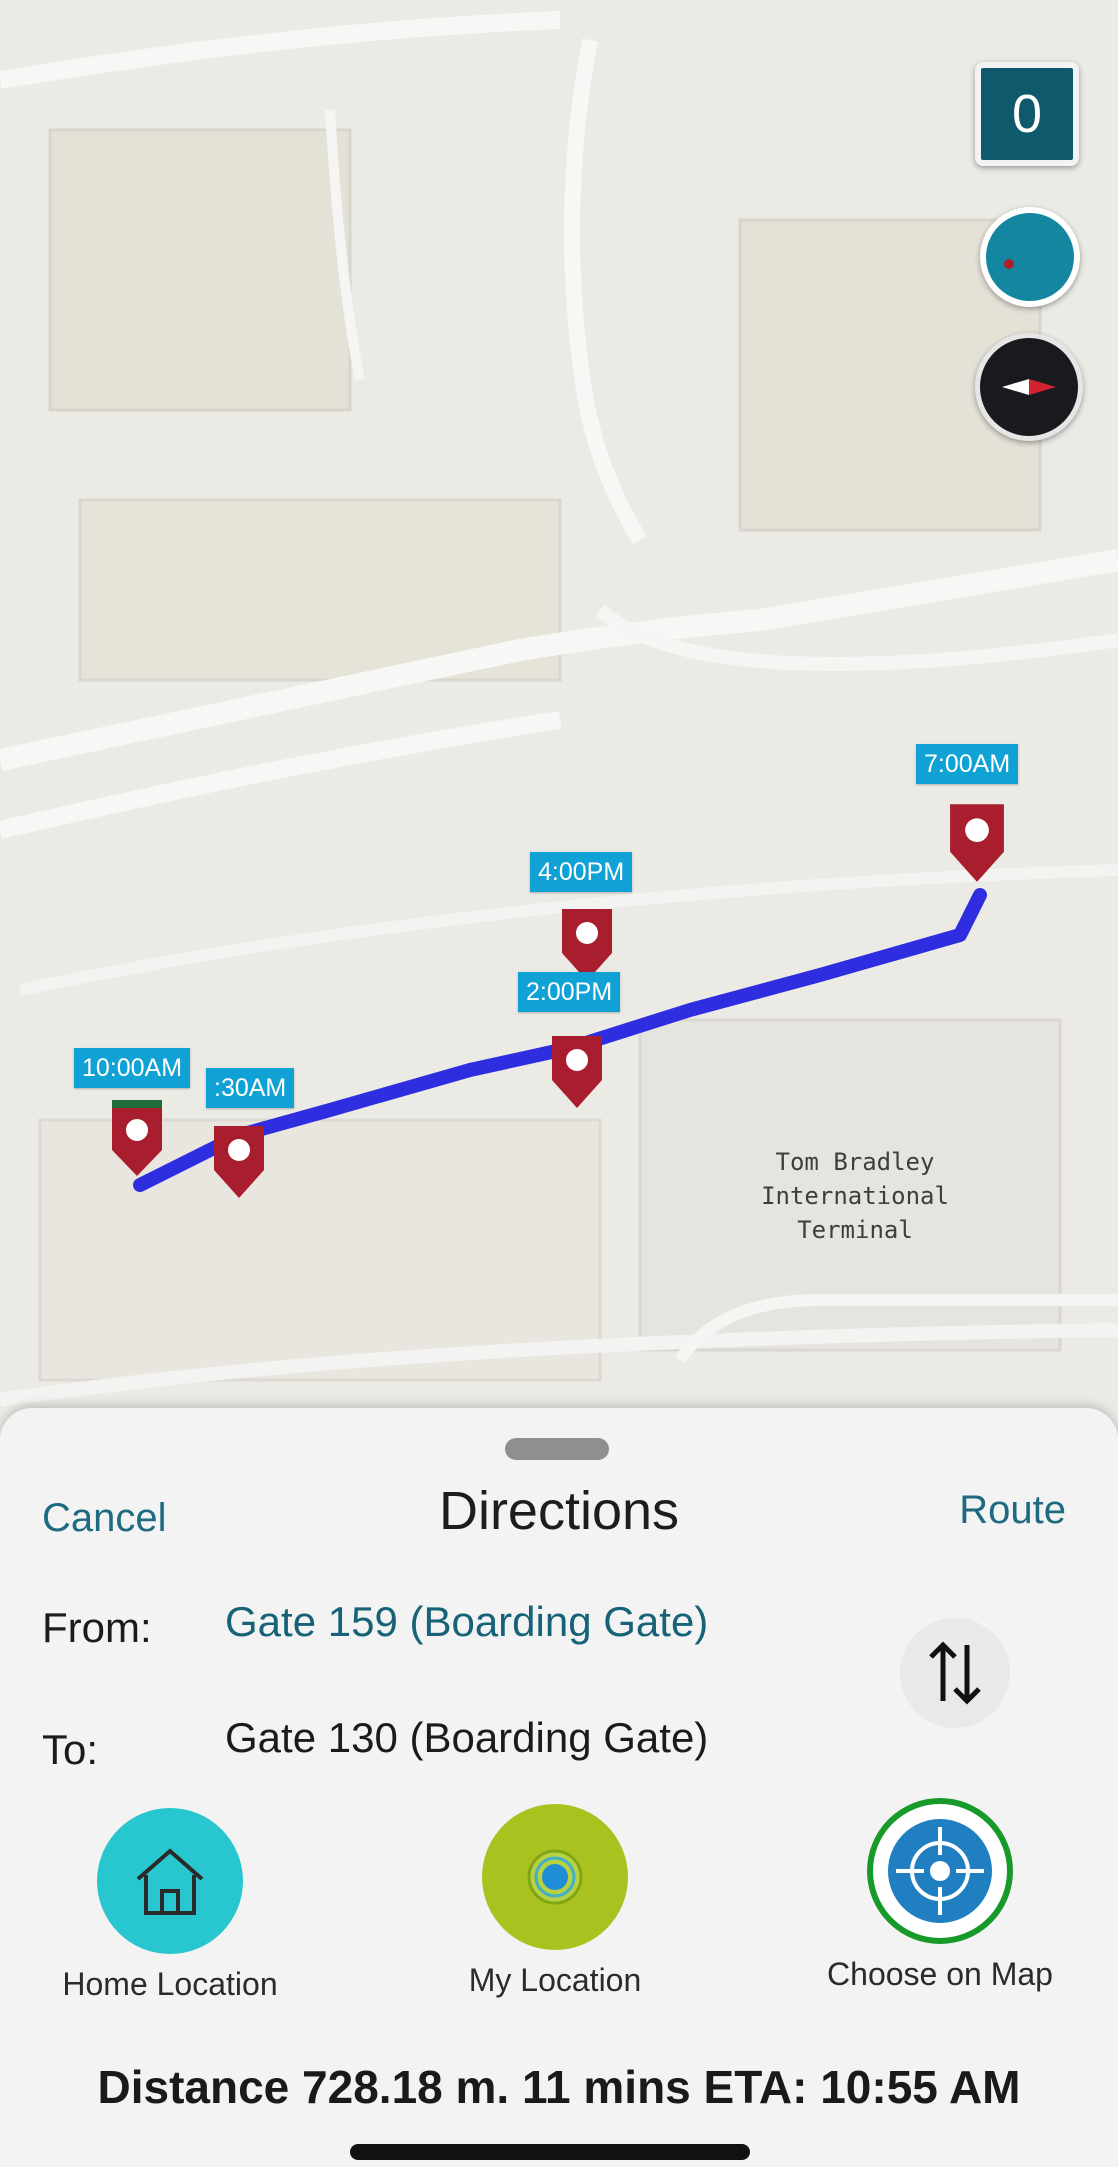  I want to click on to-field: Gate 130 (Boarding Gate), so click(466, 1738).